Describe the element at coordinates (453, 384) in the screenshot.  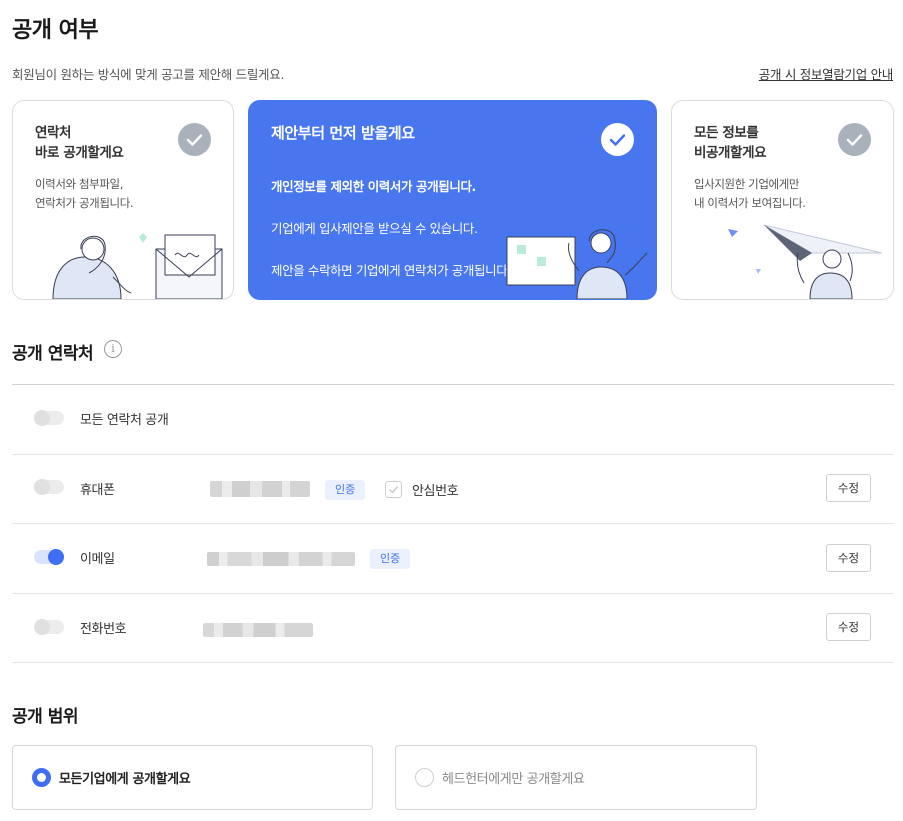
I see `section-divider` at that location.